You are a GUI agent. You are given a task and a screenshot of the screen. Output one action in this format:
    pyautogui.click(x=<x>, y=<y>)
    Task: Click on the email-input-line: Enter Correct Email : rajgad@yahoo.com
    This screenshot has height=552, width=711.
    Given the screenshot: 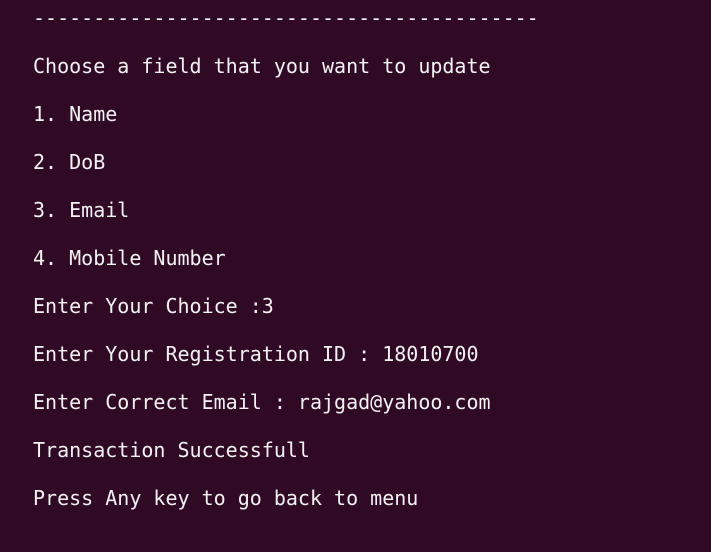 What is the action you would take?
    pyautogui.click(x=262, y=402)
    